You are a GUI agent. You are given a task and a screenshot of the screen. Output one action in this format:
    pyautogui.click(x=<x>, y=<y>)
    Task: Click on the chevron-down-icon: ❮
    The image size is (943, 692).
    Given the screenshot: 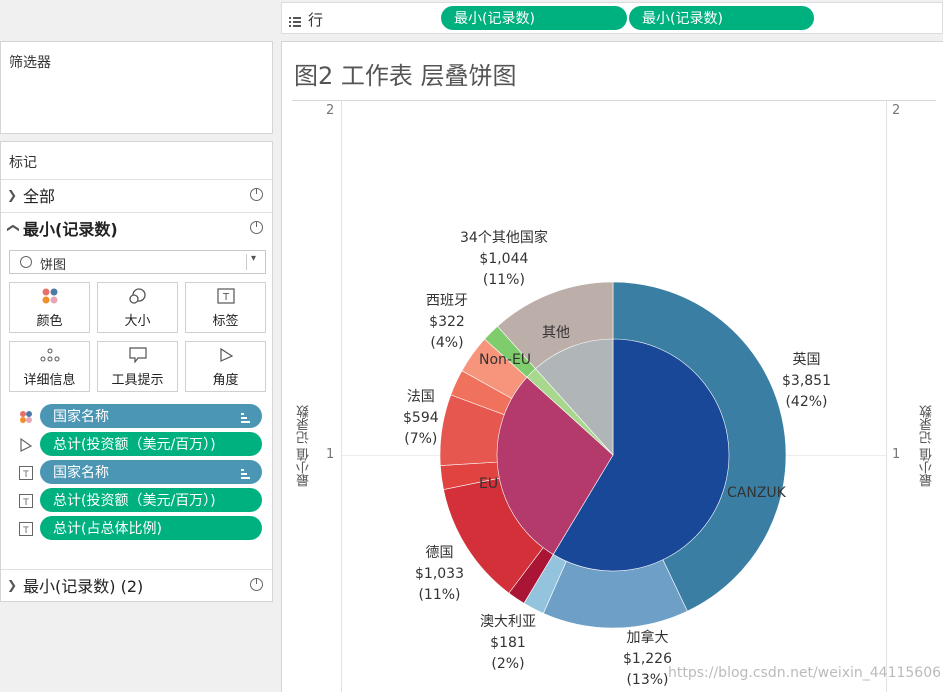 What is the action you would take?
    pyautogui.click(x=12, y=227)
    